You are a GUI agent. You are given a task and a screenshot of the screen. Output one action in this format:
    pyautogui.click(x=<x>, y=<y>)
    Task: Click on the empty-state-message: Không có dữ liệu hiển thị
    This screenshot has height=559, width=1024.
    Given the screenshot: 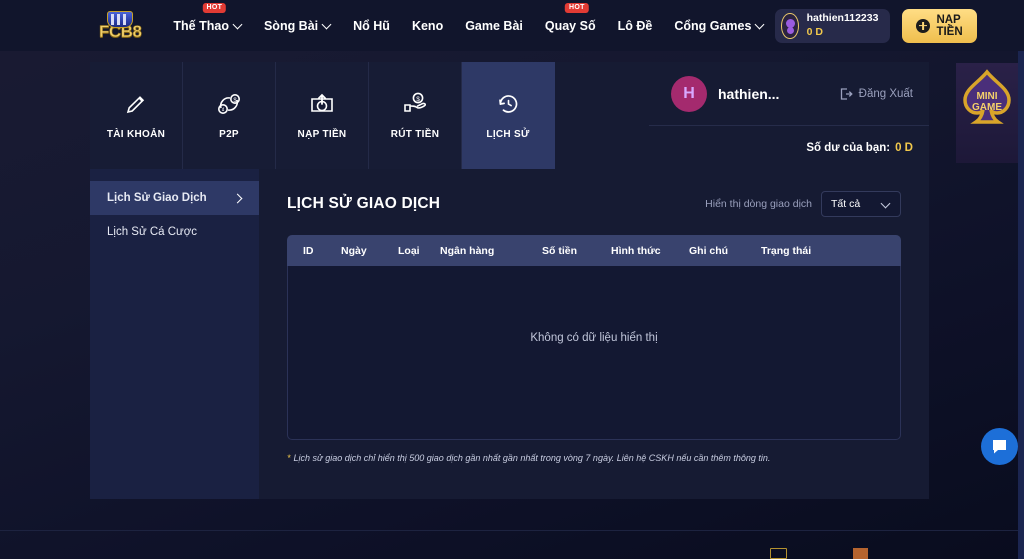 What is the action you would take?
    pyautogui.click(x=594, y=338)
    